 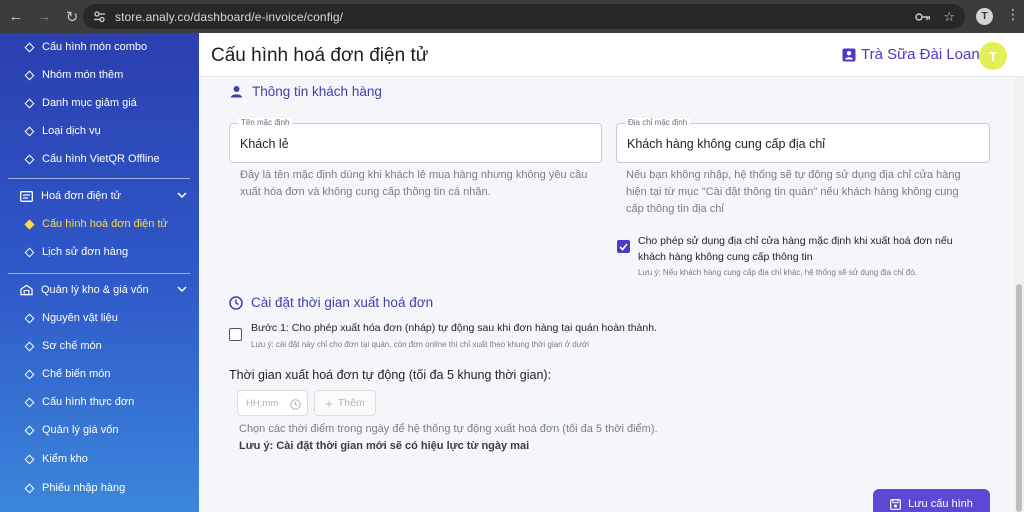 I want to click on sidebar-item-order-history: Lịch sử đơn hàng, so click(x=99, y=252).